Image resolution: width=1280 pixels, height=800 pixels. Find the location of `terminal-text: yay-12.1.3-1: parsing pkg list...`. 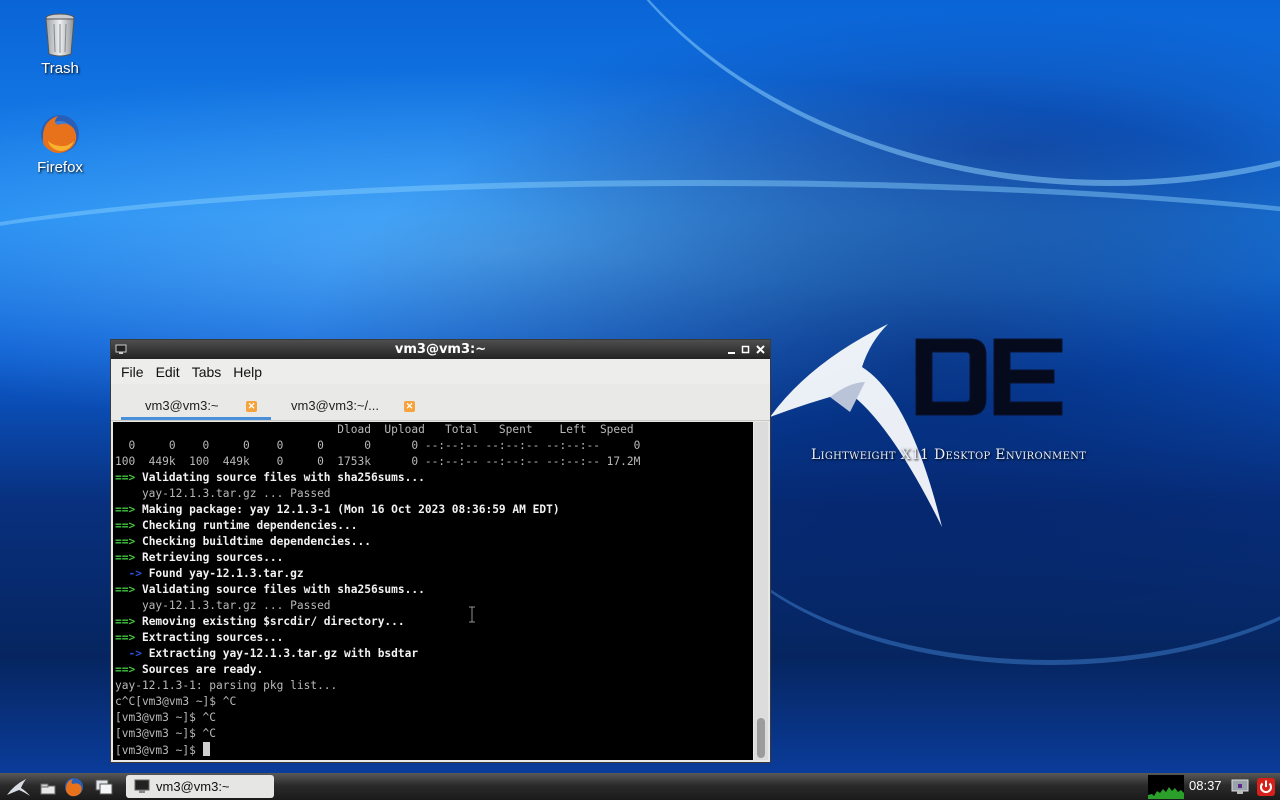

terminal-text: yay-12.1.3-1: parsing pkg list... is located at coordinates (226, 685).